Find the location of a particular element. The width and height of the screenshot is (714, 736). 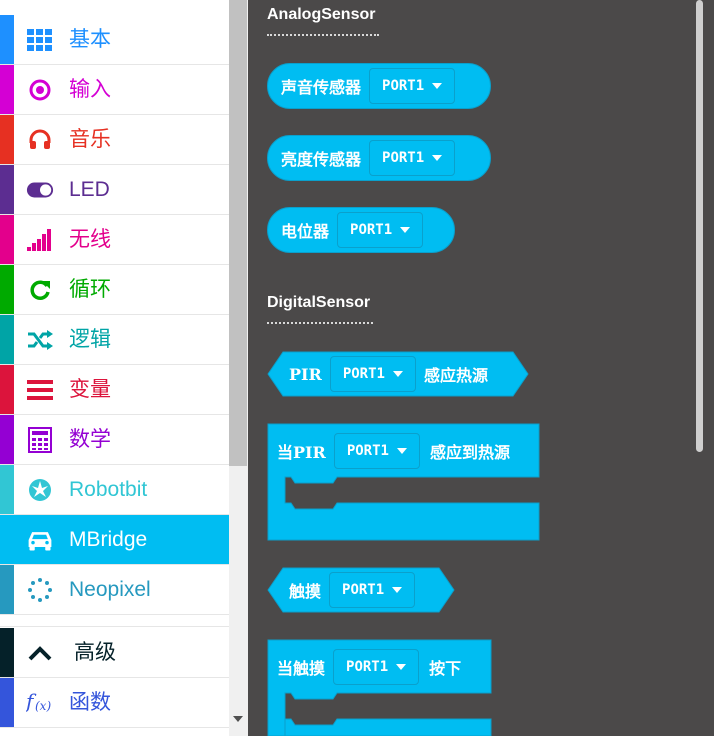

category-label: LED is located at coordinates (89, 189).